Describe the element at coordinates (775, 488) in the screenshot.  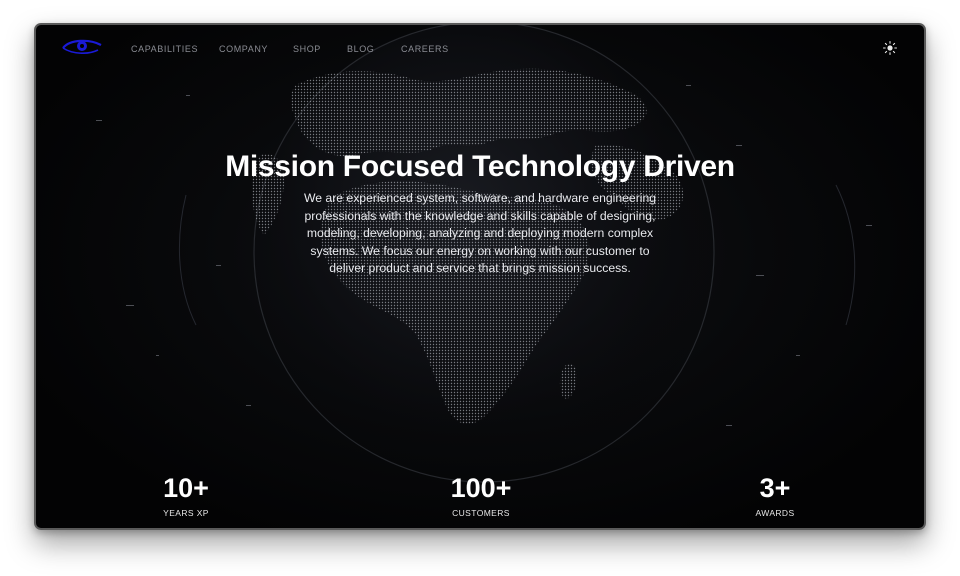
I see `stat-value: 3+` at that location.